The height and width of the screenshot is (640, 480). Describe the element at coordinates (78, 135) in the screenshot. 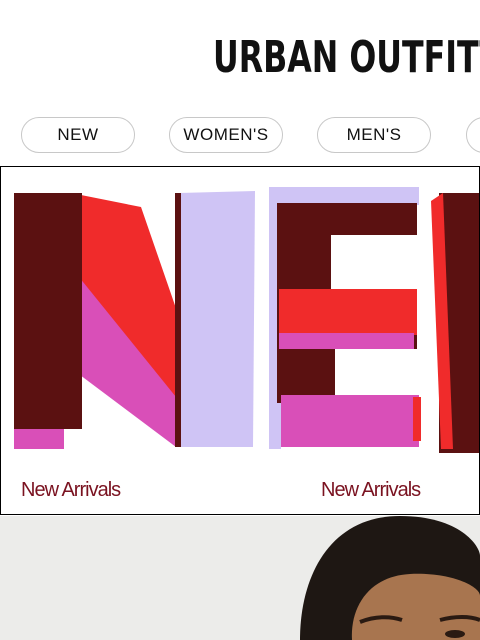

I see `nav-pill-new: NEW` at that location.